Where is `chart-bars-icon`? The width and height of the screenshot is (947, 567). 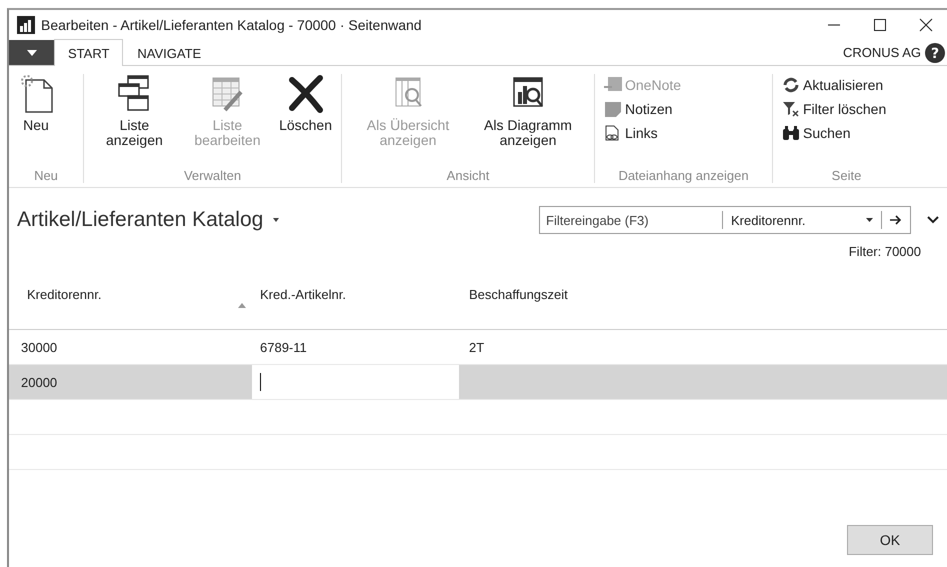
chart-bars-icon is located at coordinates (26, 25).